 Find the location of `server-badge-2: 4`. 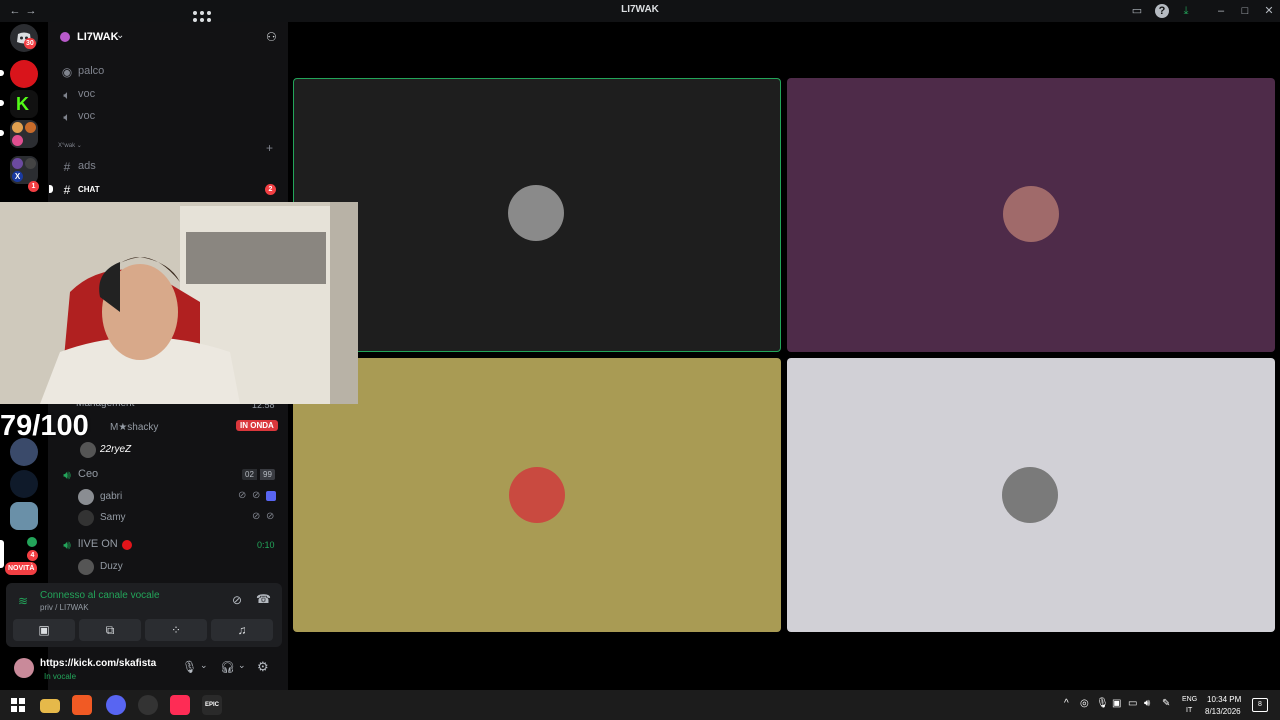

server-badge-2: 4 is located at coordinates (32, 555).